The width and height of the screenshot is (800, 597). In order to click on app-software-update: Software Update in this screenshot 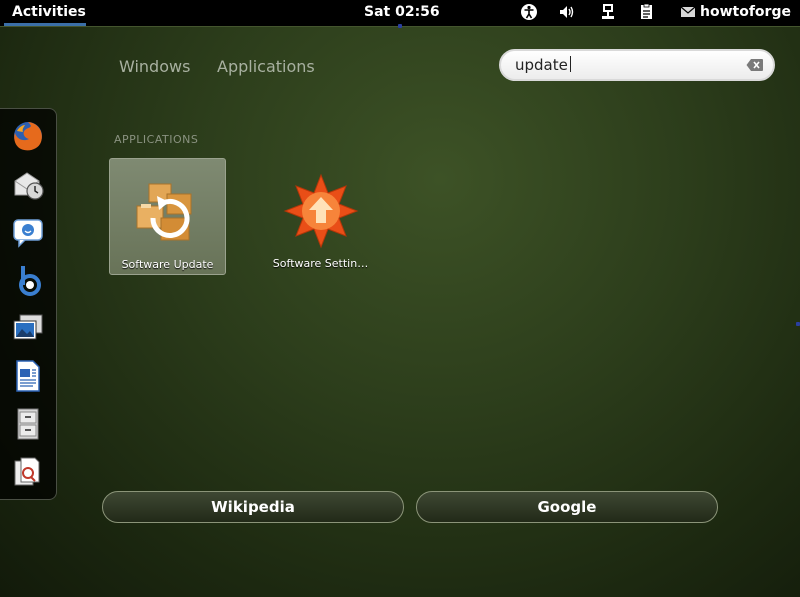, I will do `click(167, 216)`.